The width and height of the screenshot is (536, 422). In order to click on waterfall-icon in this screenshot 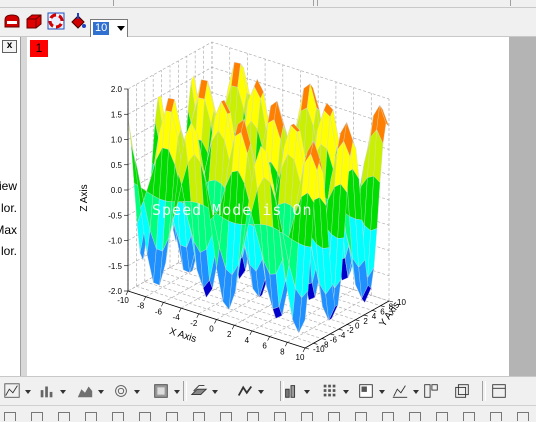, I will do `click(245, 391)`.